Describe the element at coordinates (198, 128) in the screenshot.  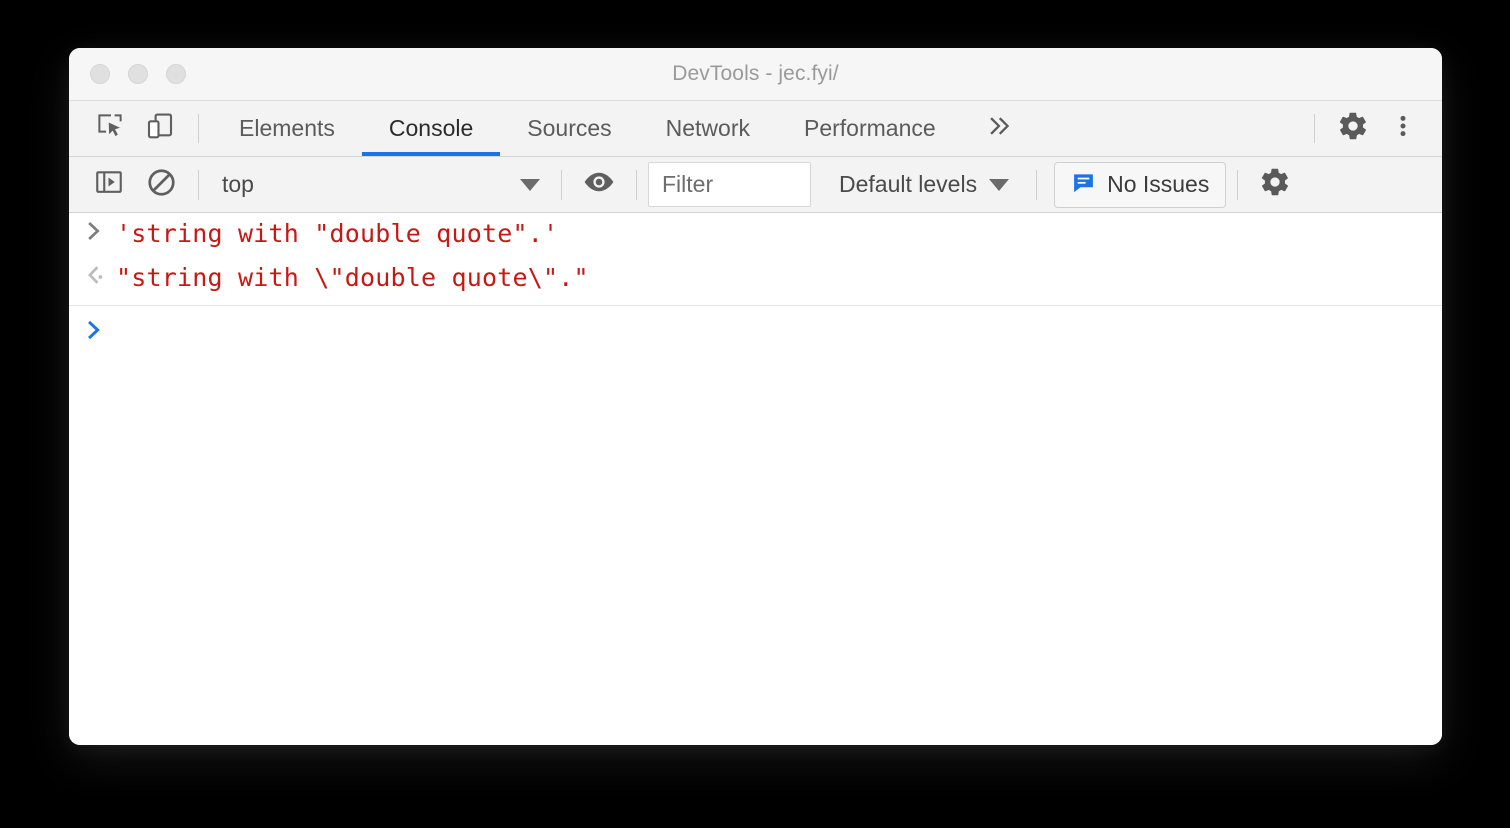
I see `tabbar-divider-left` at that location.